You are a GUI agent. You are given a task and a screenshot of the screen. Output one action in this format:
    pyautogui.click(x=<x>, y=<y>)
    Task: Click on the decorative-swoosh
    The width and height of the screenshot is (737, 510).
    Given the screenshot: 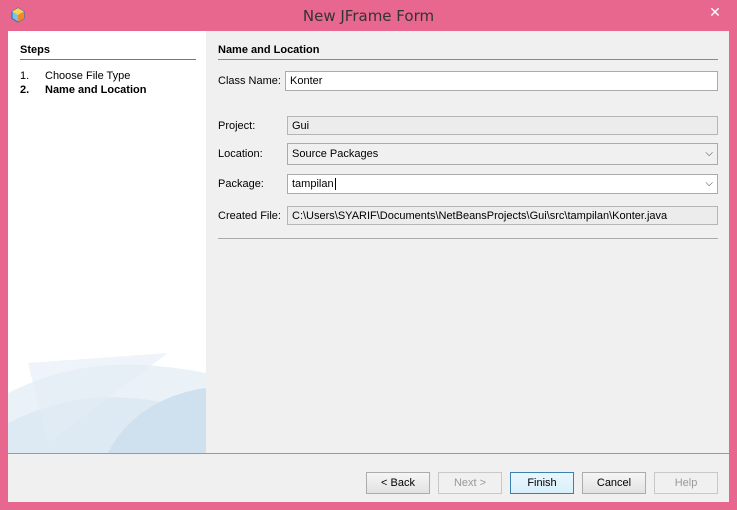 What is the action you would take?
    pyautogui.click(x=107, y=403)
    